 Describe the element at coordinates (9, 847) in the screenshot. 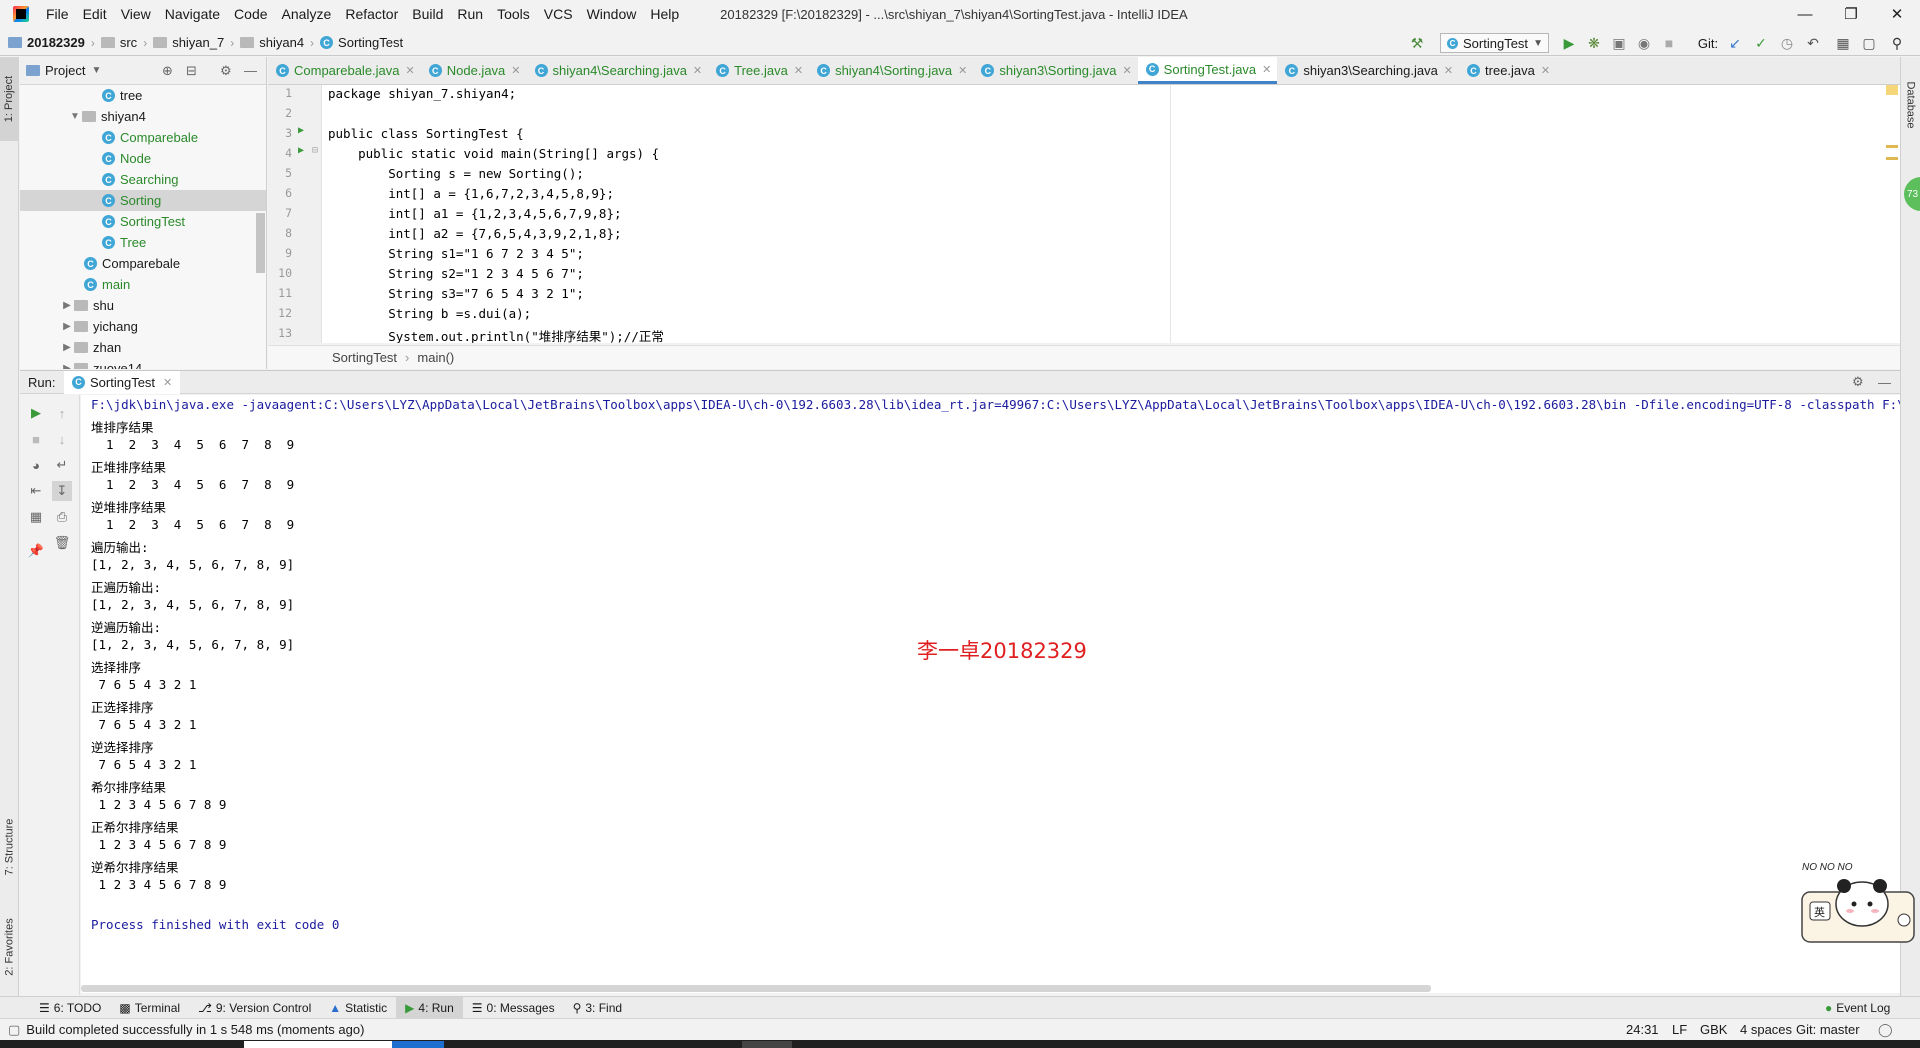

I see `structure-tool-tab: 7: Structure` at that location.